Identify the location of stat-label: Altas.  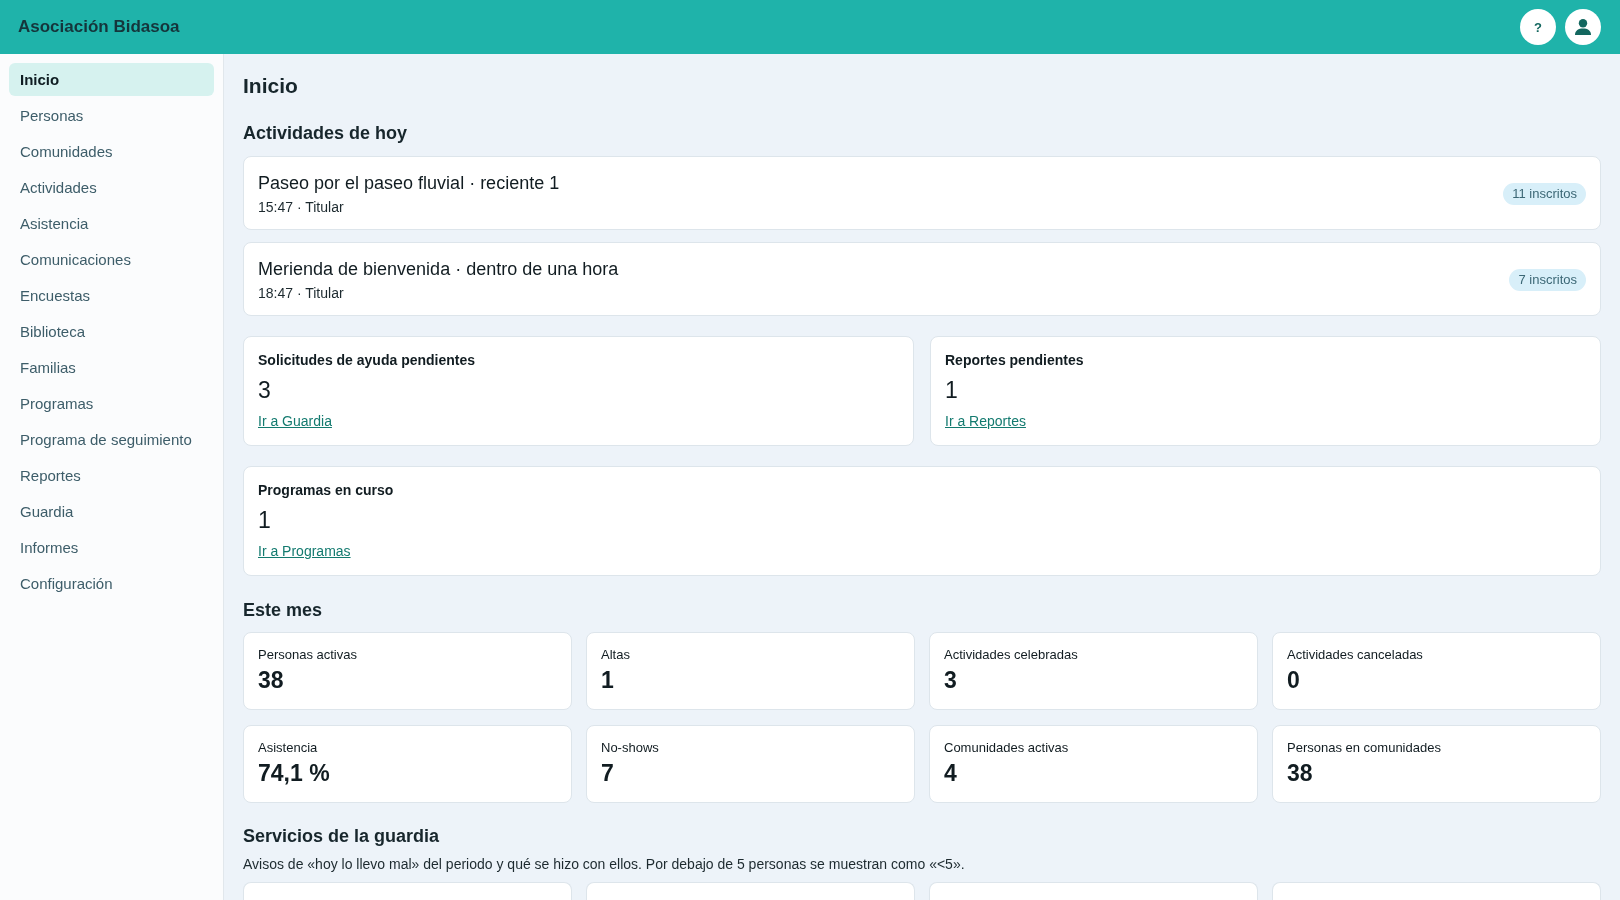
(616, 654).